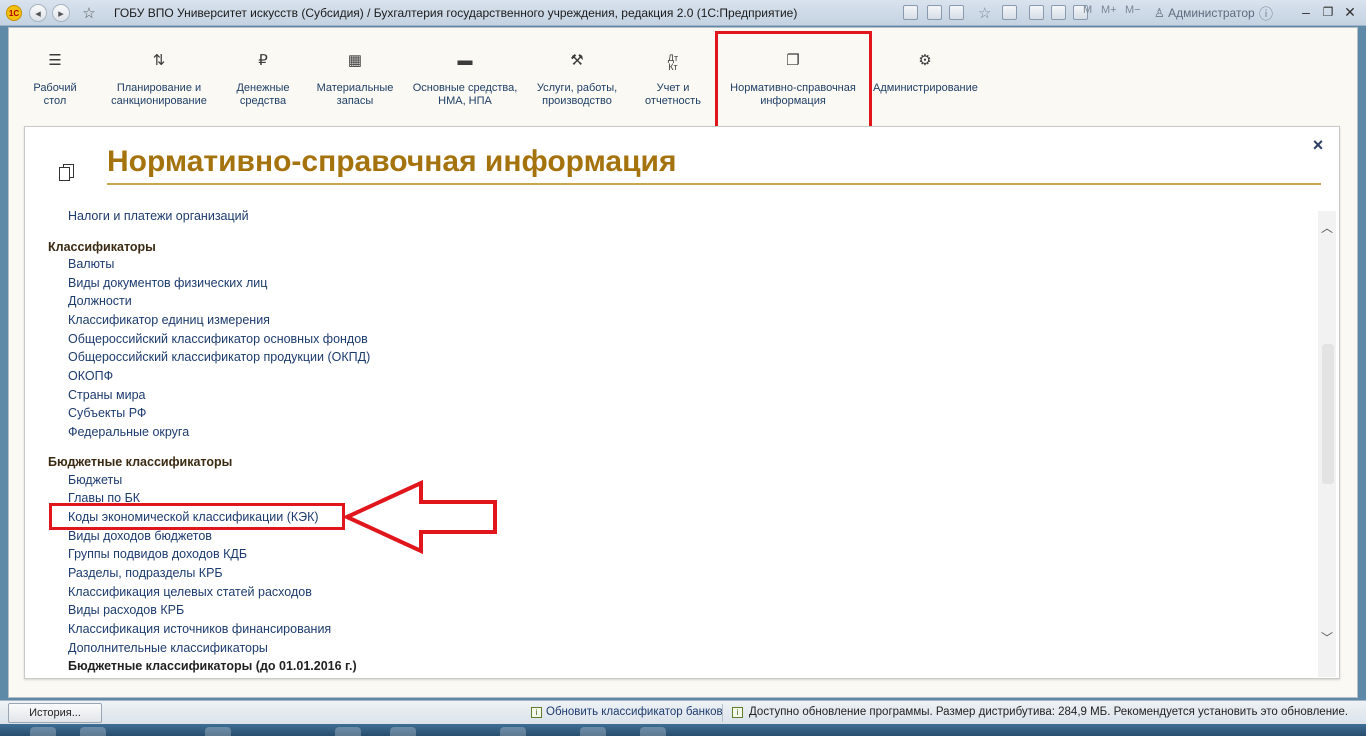 This screenshot has height=736, width=1366. Describe the element at coordinates (107, 395) in the screenshot. I see `list-item: Страны мира` at that location.